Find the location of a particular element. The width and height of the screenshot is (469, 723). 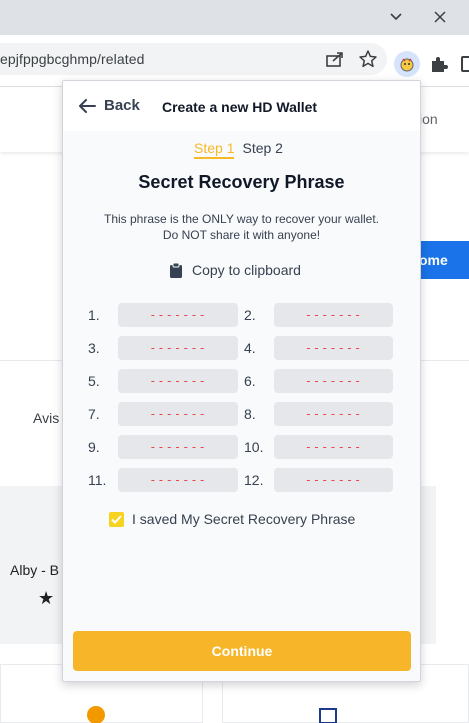

word-item: 12. ------- is located at coordinates (321, 479).